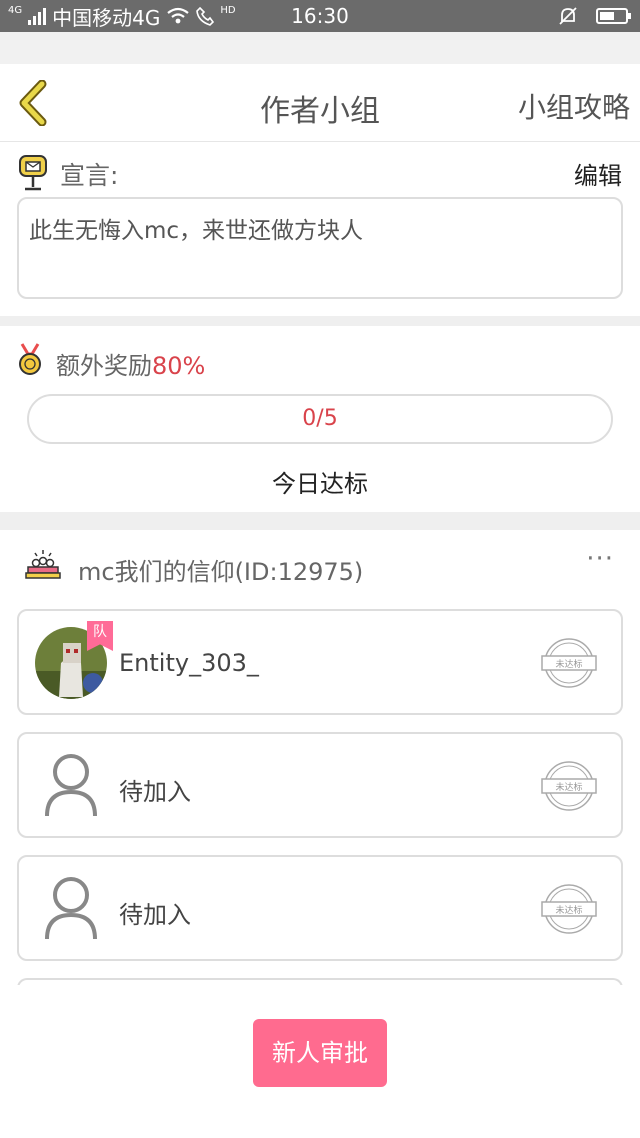  I want to click on bonus-label-text: 额外奖励, so click(104, 366).